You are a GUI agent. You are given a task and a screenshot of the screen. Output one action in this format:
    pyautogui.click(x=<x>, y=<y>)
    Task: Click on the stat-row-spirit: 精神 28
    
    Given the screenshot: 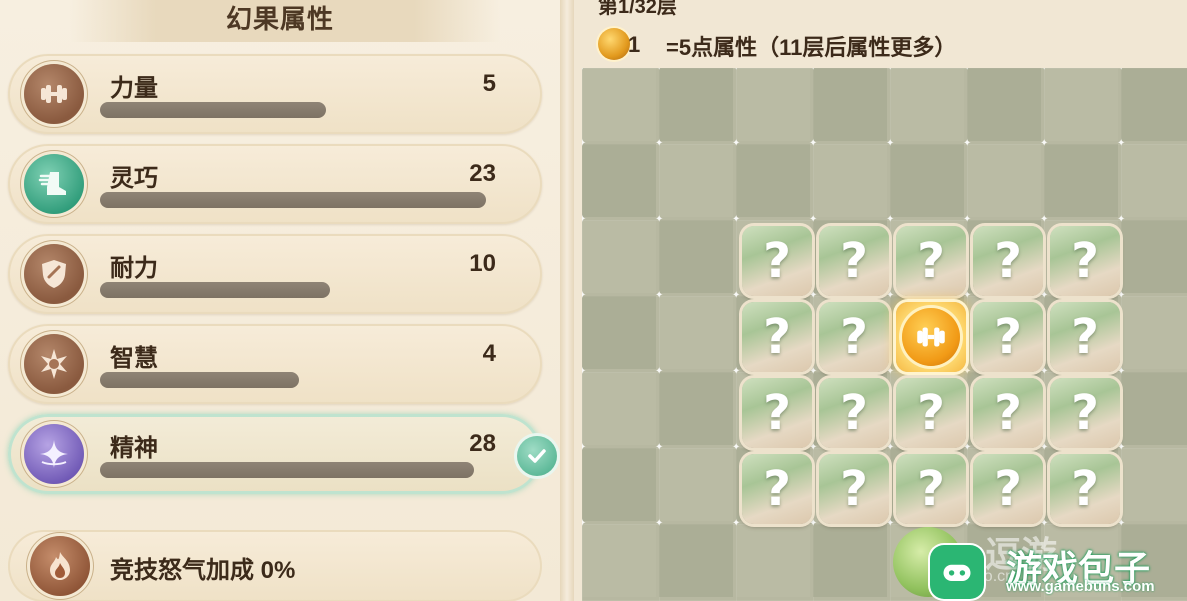 What is the action you would take?
    pyautogui.click(x=275, y=454)
    